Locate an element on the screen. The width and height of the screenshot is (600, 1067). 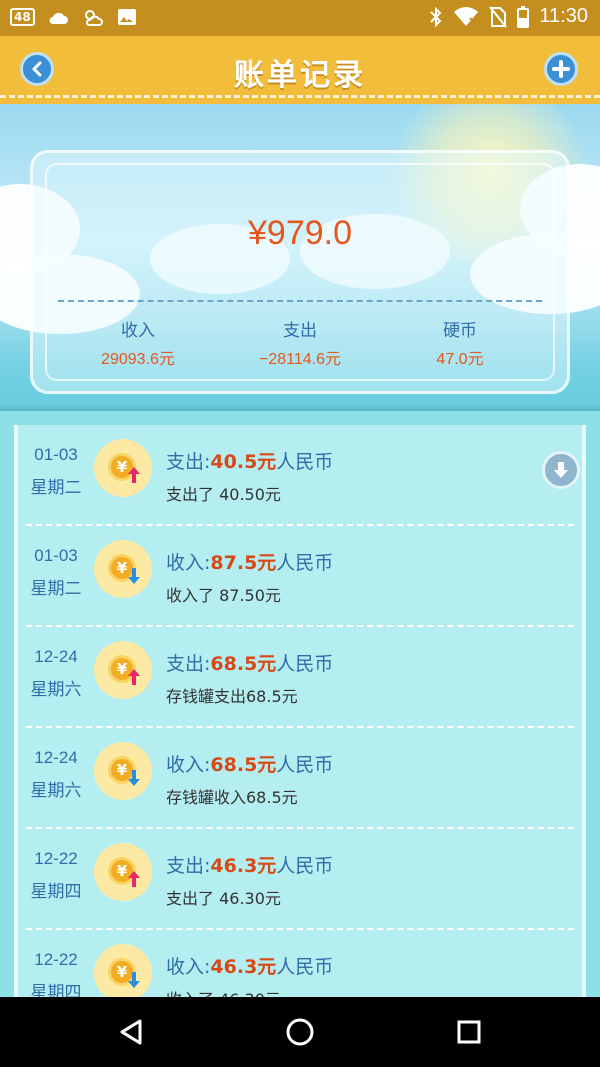
income-label: 收入 is located at coordinates (138, 331).